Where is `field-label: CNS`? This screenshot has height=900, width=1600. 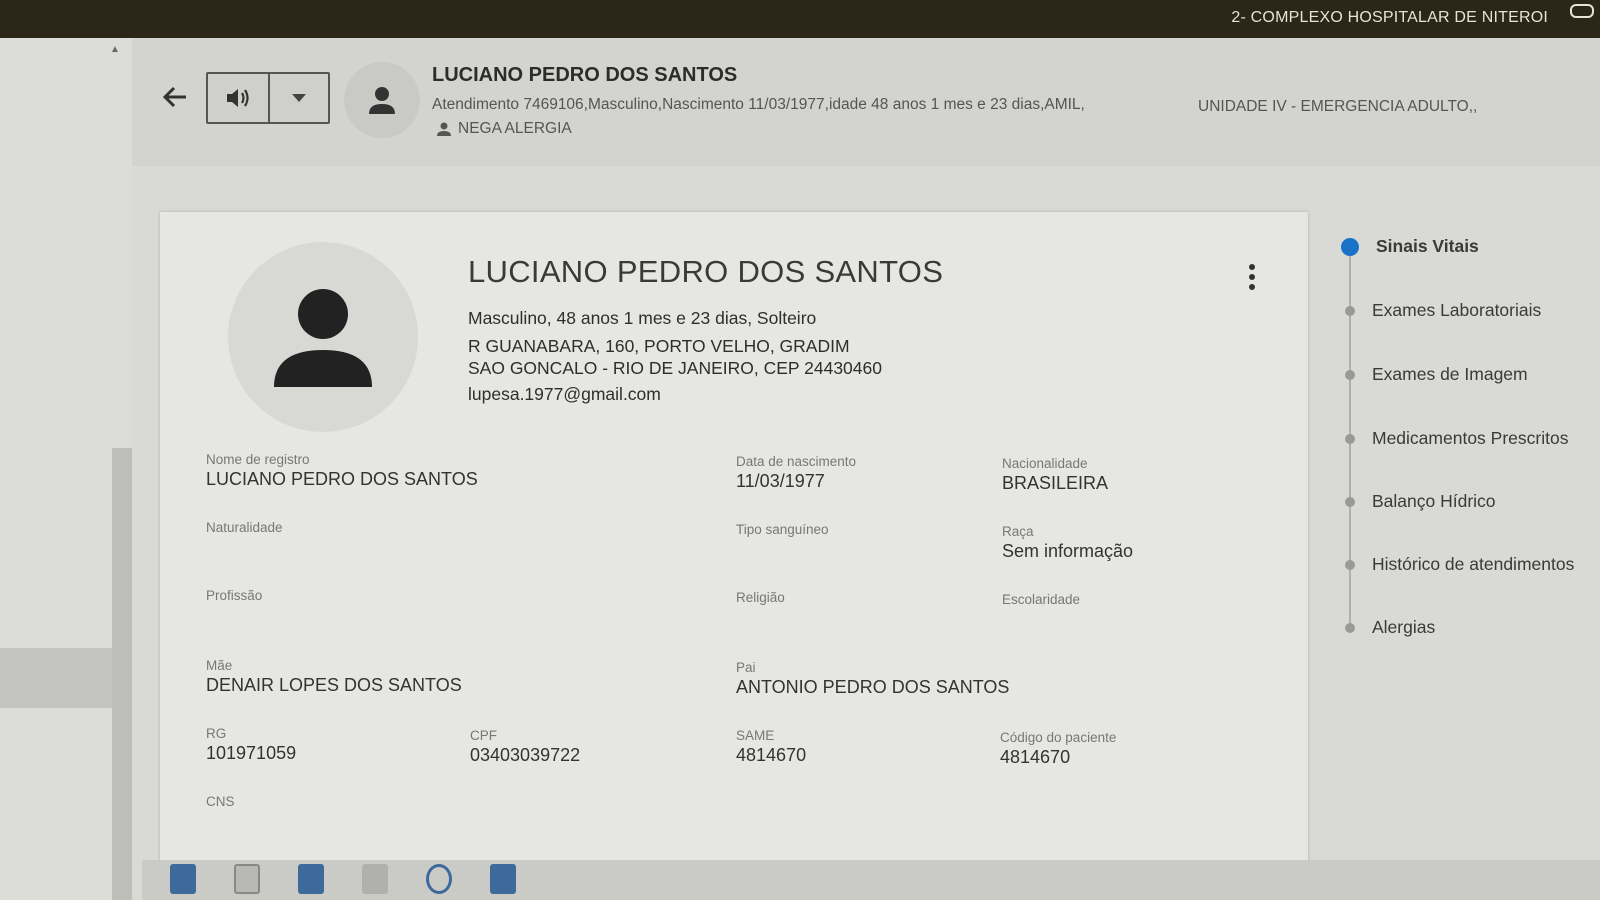 field-label: CNS is located at coordinates (220, 801).